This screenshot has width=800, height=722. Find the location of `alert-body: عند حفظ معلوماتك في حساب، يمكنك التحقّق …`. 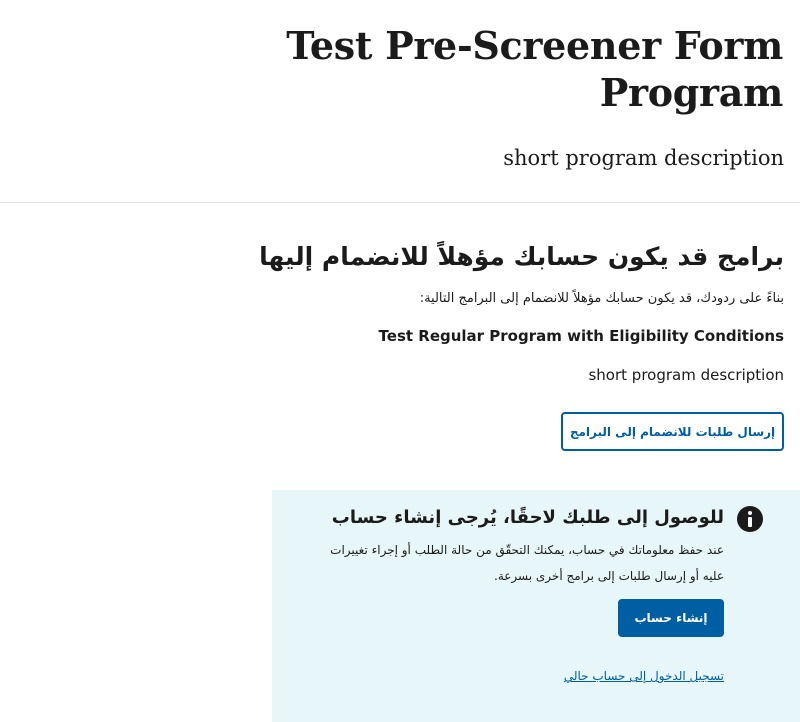

alert-body: عند حفظ معلوماتك في حساب، يمكنك التحقّق … is located at coordinates (527, 563).